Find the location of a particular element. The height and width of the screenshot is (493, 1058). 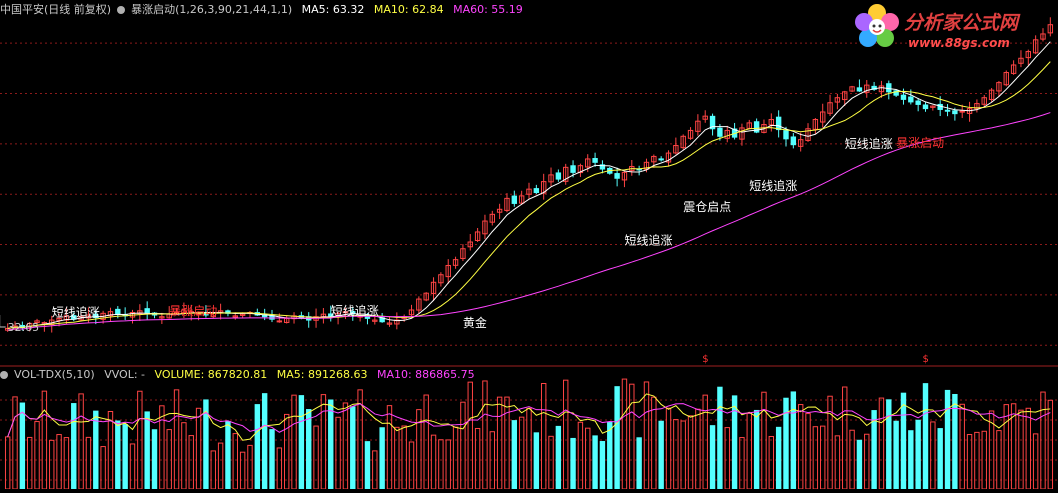

indicator-toggle-icon is located at coordinates (121, 10).